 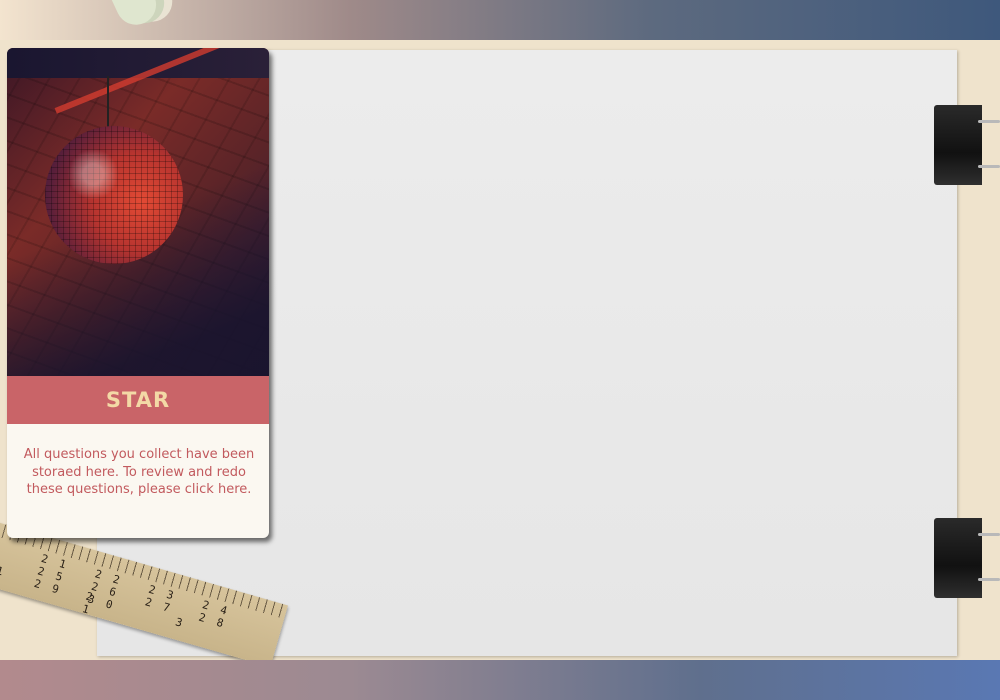 I want to click on disco-ball-photo, so click(x=138, y=212).